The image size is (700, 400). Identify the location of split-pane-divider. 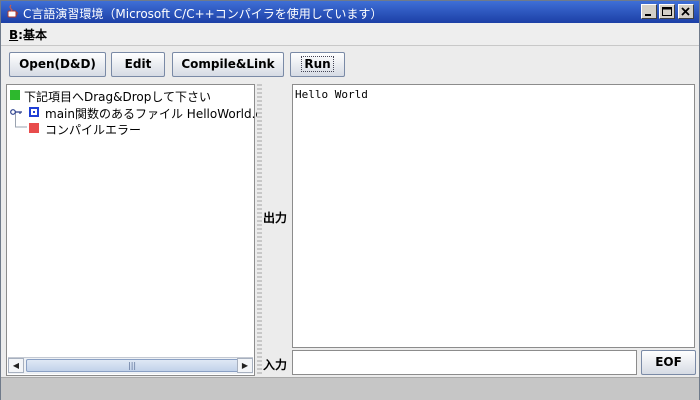
(259, 230).